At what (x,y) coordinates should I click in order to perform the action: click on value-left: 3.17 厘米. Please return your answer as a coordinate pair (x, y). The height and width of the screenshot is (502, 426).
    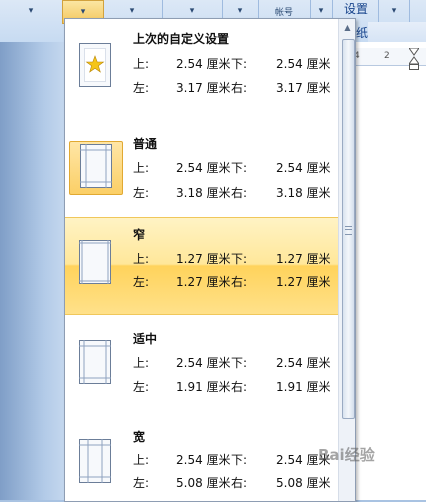
    Looking at the image, I should click on (203, 88).